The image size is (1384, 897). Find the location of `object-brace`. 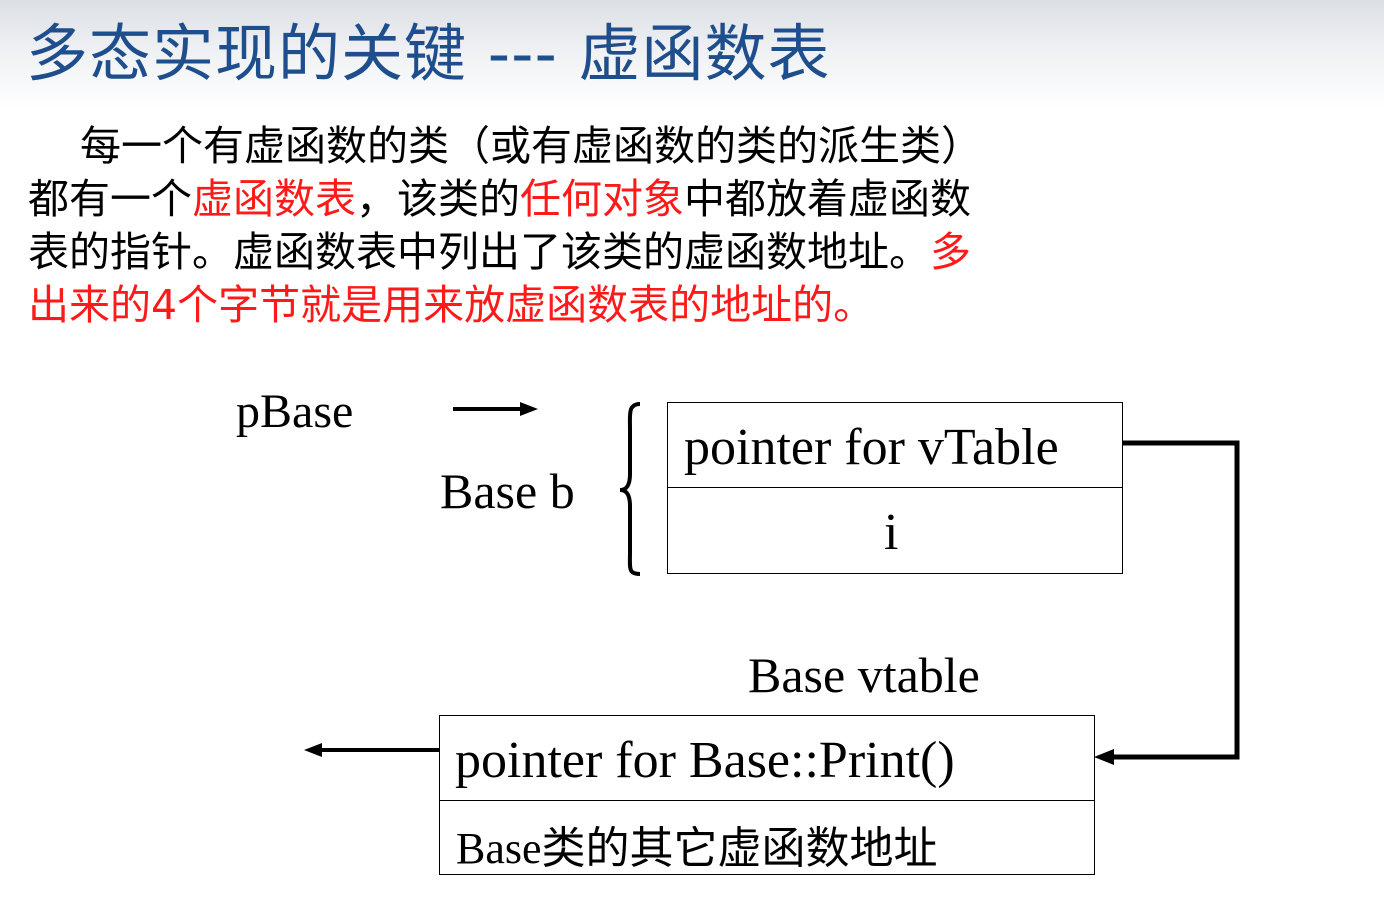

object-brace is located at coordinates (630, 489).